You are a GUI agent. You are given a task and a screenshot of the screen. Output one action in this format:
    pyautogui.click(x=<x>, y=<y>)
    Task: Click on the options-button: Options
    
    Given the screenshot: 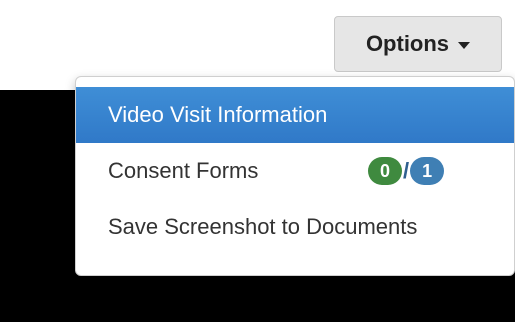 What is the action you would take?
    pyautogui.click(x=418, y=44)
    